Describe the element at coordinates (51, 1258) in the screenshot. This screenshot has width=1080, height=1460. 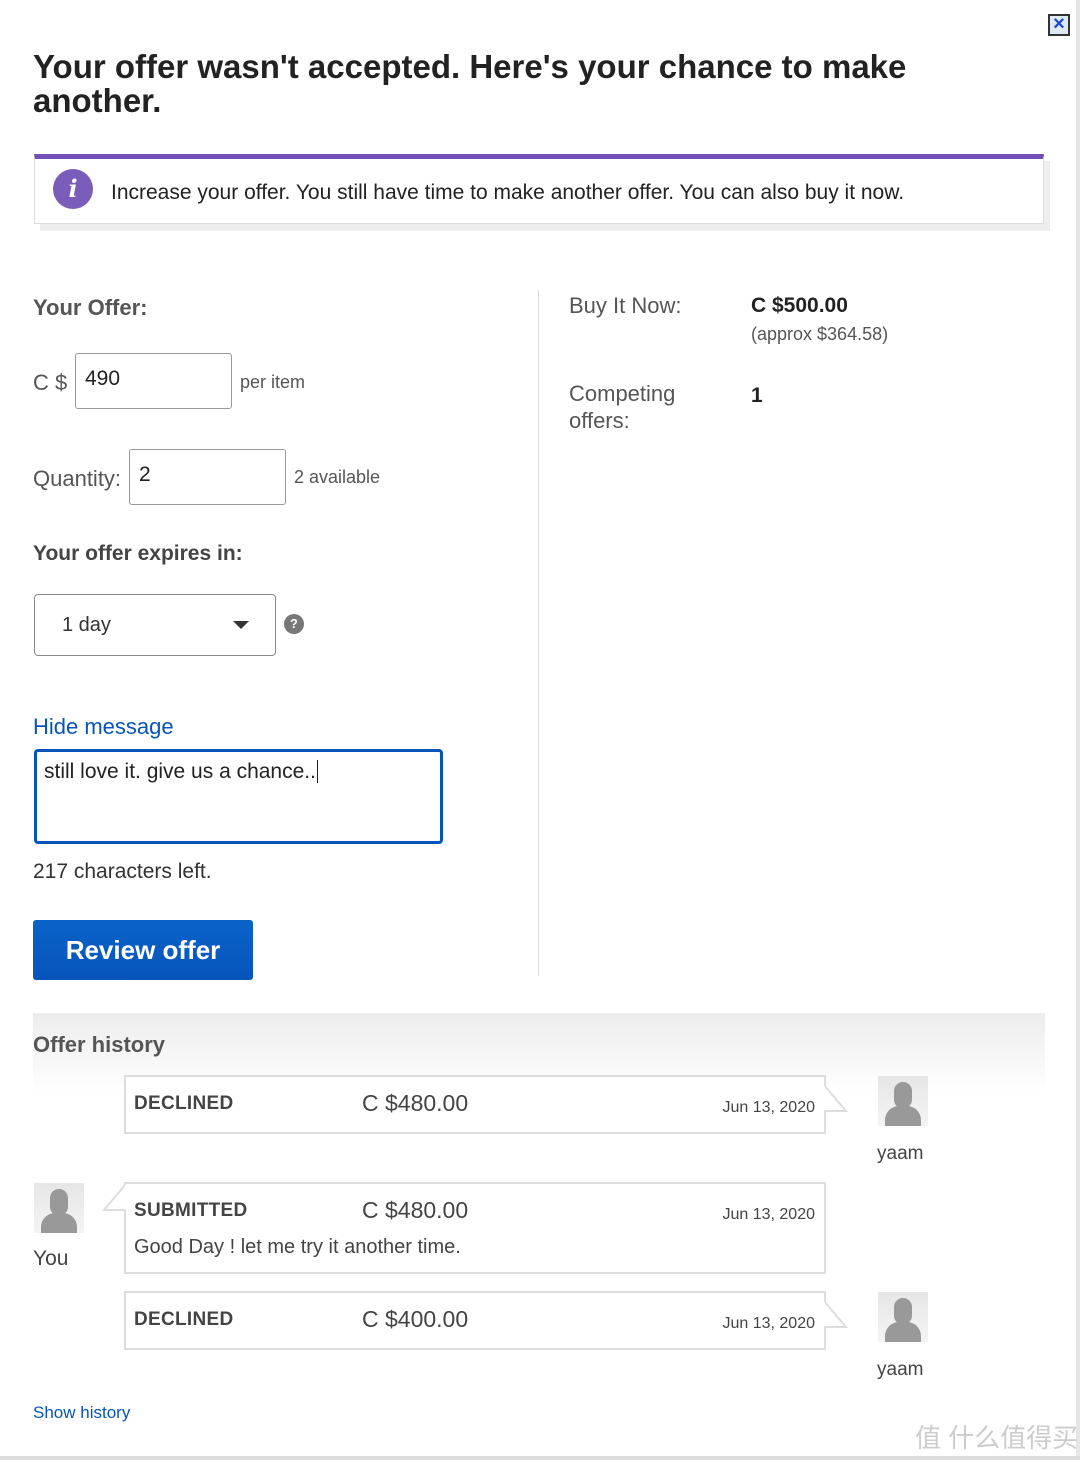
I see `history-user: You` at that location.